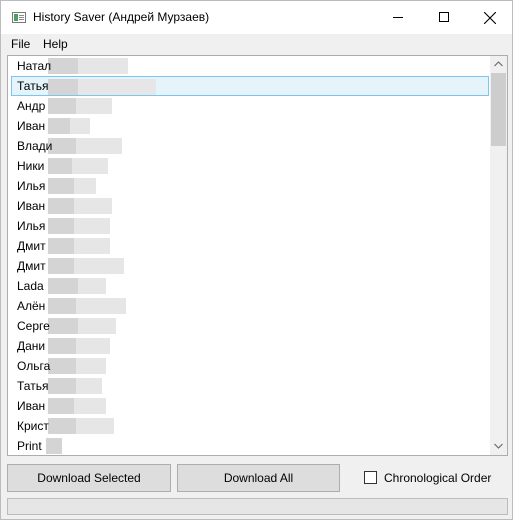 The image size is (513, 520). Describe the element at coordinates (398, 17) in the screenshot. I see `minimize-icon` at that location.